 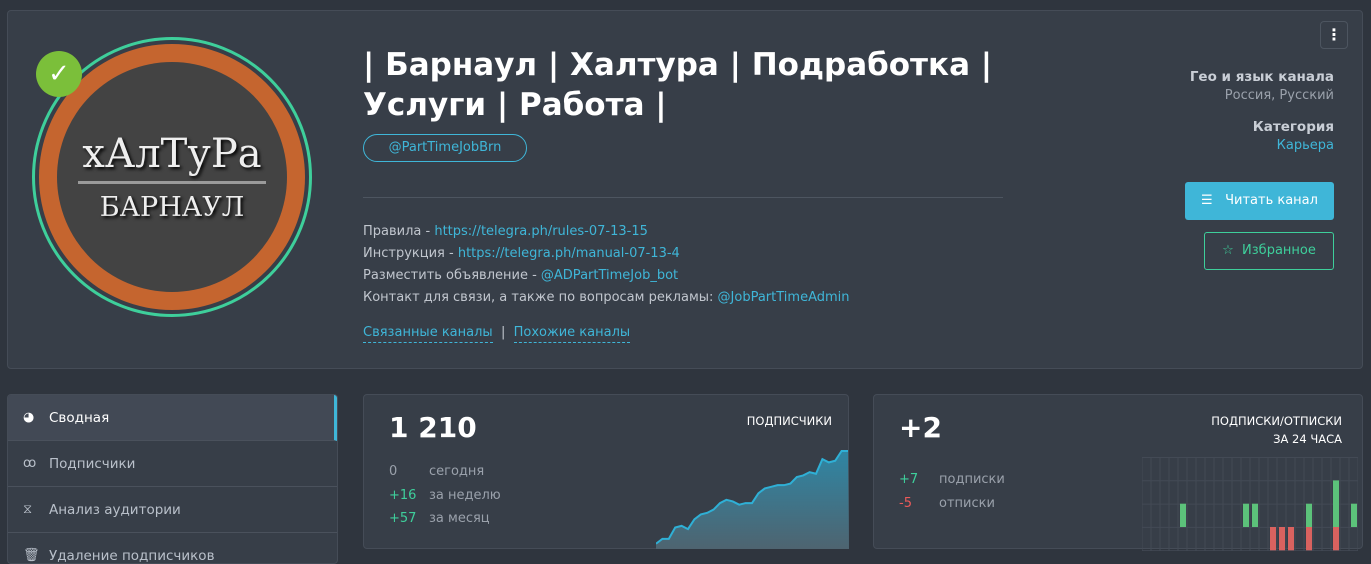 I want to click on dashboard-icon: ◕, so click(x=29, y=417).